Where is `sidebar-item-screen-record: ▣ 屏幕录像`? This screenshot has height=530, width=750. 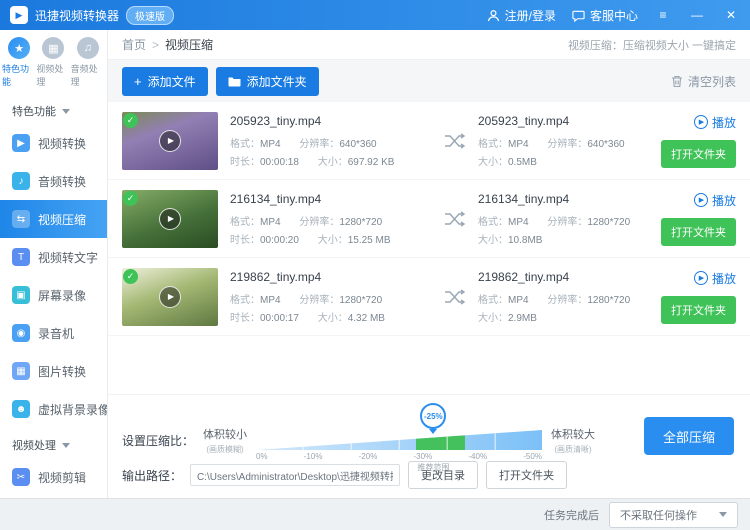
sidebar-item-screen-record: ▣ 屏幕录像 is located at coordinates (53, 295).